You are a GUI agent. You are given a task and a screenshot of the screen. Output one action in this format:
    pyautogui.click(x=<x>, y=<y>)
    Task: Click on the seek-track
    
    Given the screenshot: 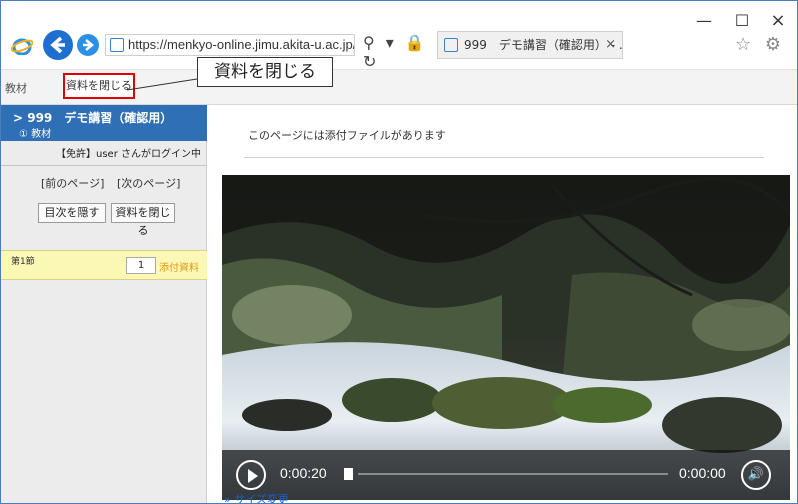 What is the action you would take?
    pyautogui.click(x=513, y=474)
    